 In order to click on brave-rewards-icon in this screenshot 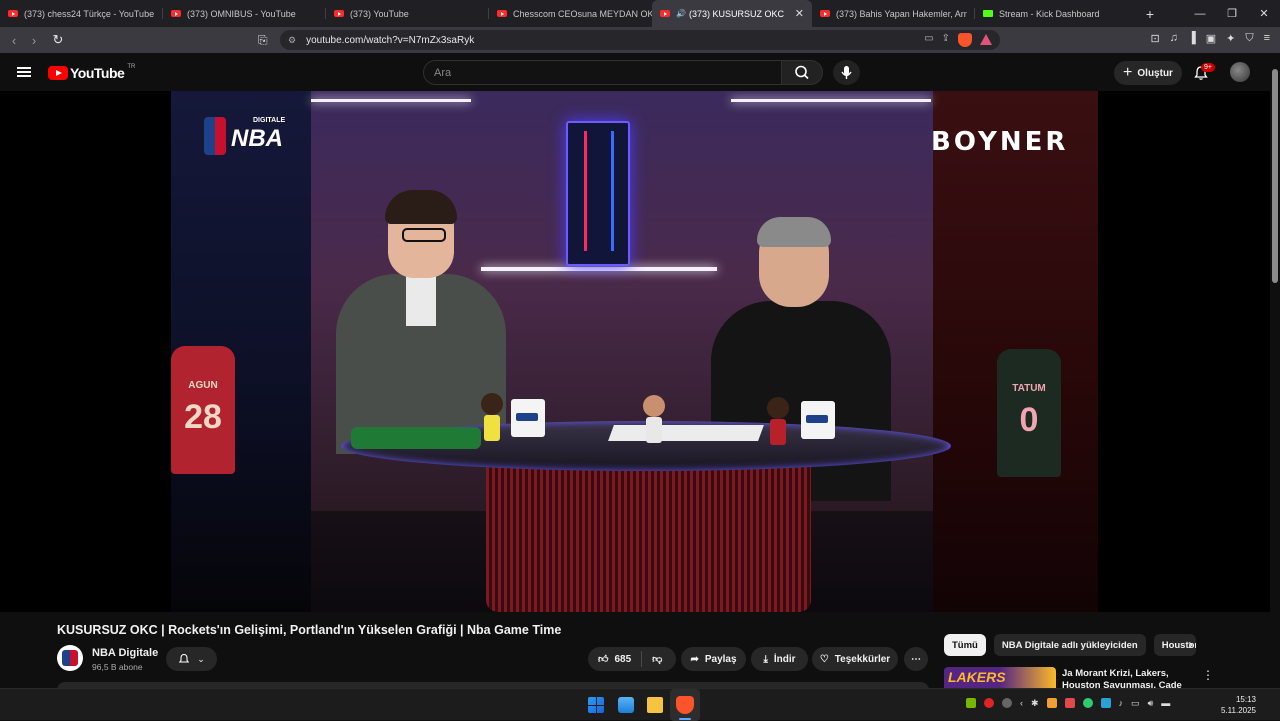, I will do `click(986, 39)`.